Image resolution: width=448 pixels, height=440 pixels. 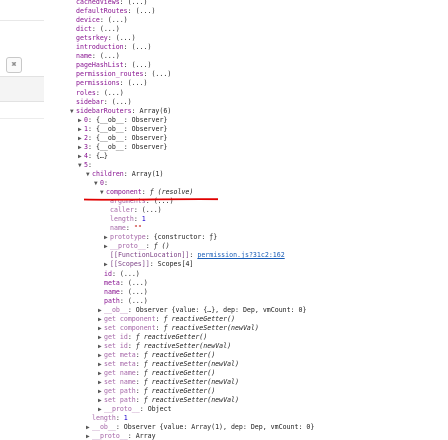 I want to click on property-key: get name, so click(x=120, y=373).